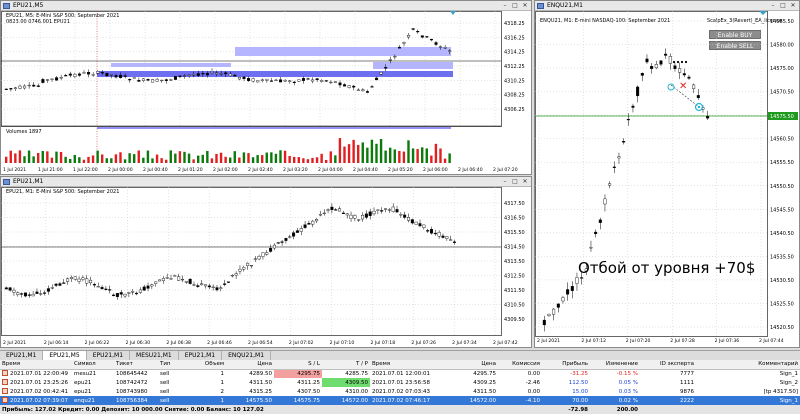 The height and width of the screenshot is (420, 800). What do you see at coordinates (514, 67) in the screenshot?
I see `price-axis-label: 4312.25` at bounding box center [514, 67].